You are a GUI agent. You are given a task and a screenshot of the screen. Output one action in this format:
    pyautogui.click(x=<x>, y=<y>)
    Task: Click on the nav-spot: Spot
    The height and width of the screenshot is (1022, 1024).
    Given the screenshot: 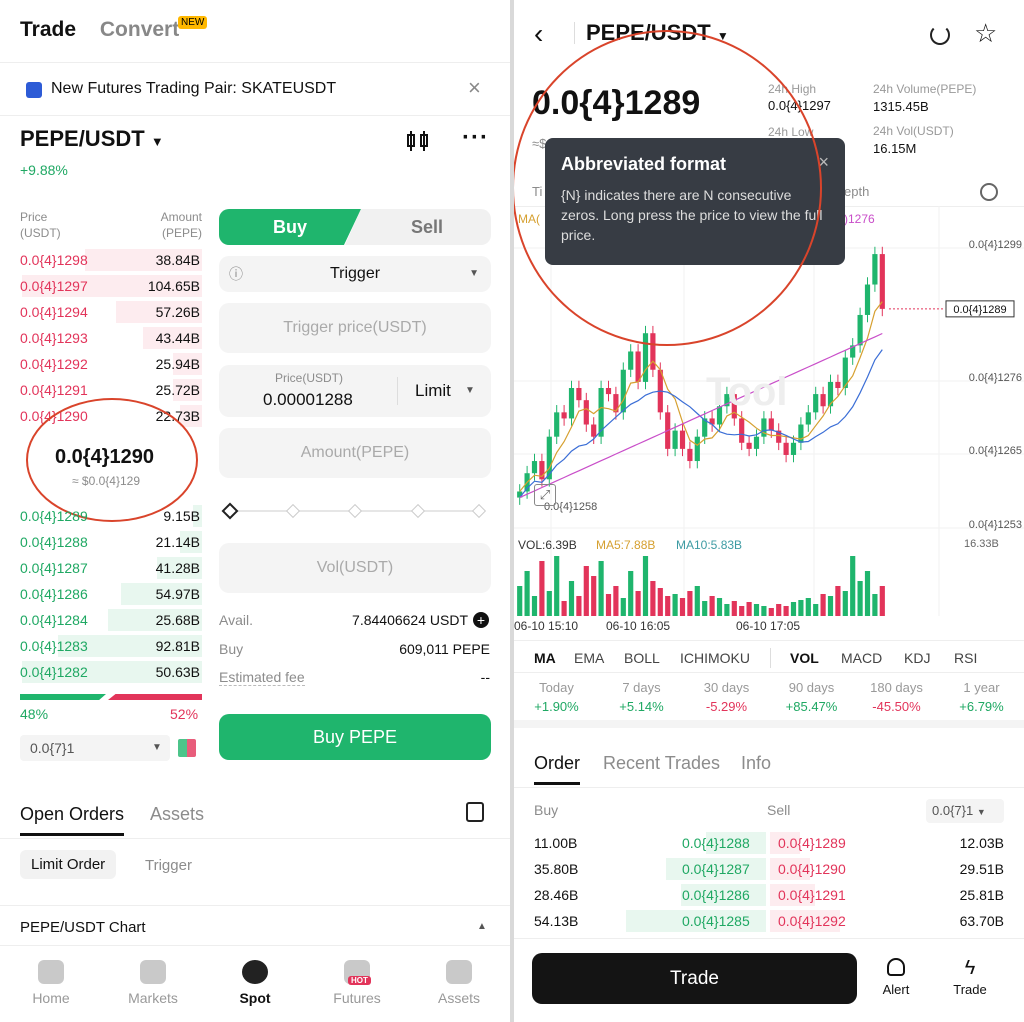 What is the action you would take?
    pyautogui.click(x=255, y=983)
    